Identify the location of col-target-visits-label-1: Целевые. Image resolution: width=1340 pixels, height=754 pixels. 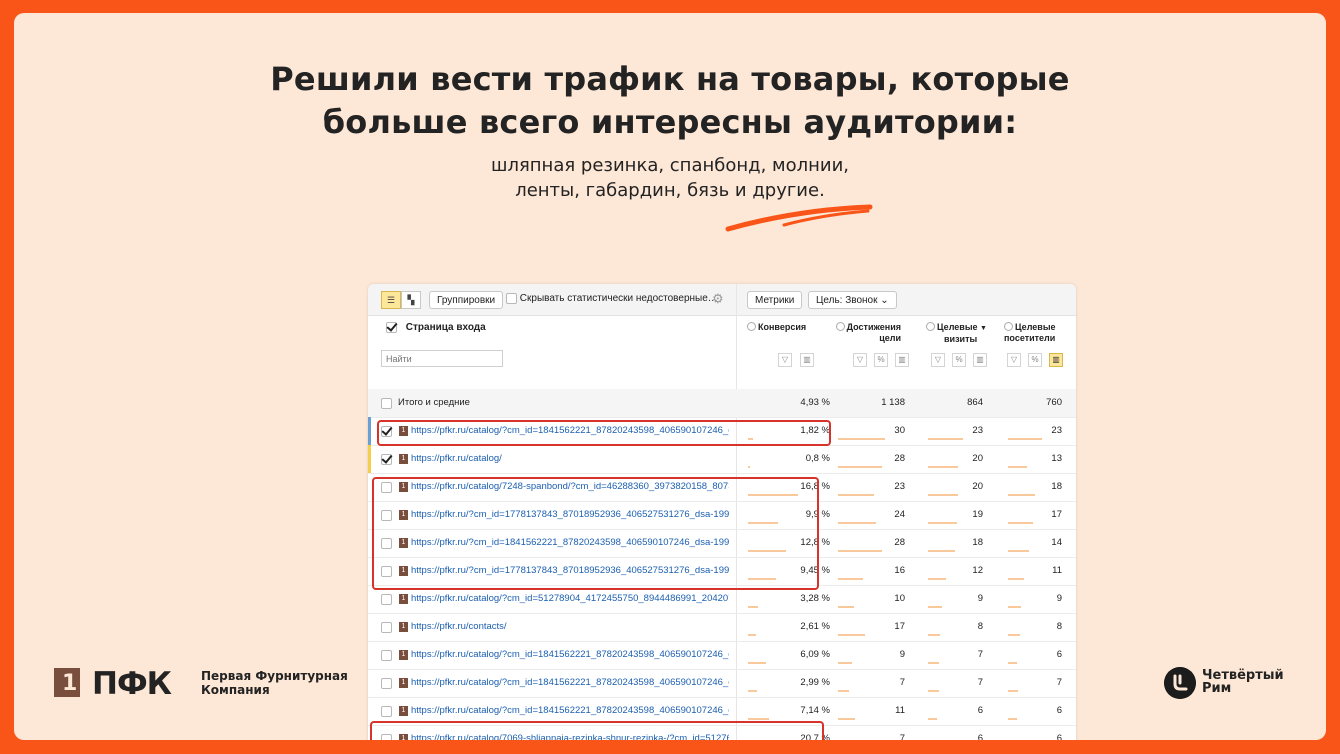
(957, 327).